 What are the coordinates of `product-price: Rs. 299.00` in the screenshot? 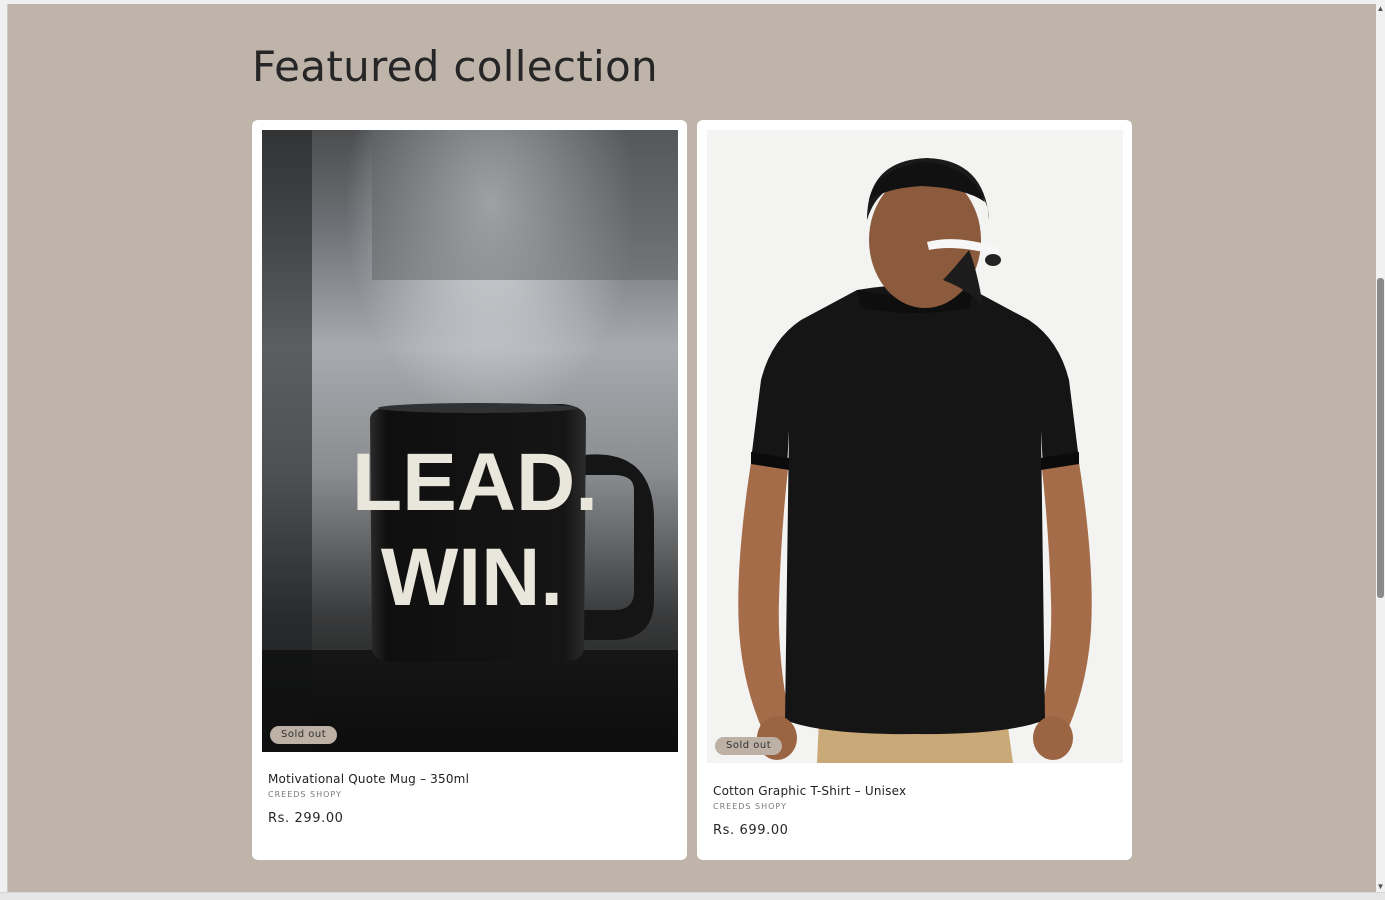 It's located at (306, 818).